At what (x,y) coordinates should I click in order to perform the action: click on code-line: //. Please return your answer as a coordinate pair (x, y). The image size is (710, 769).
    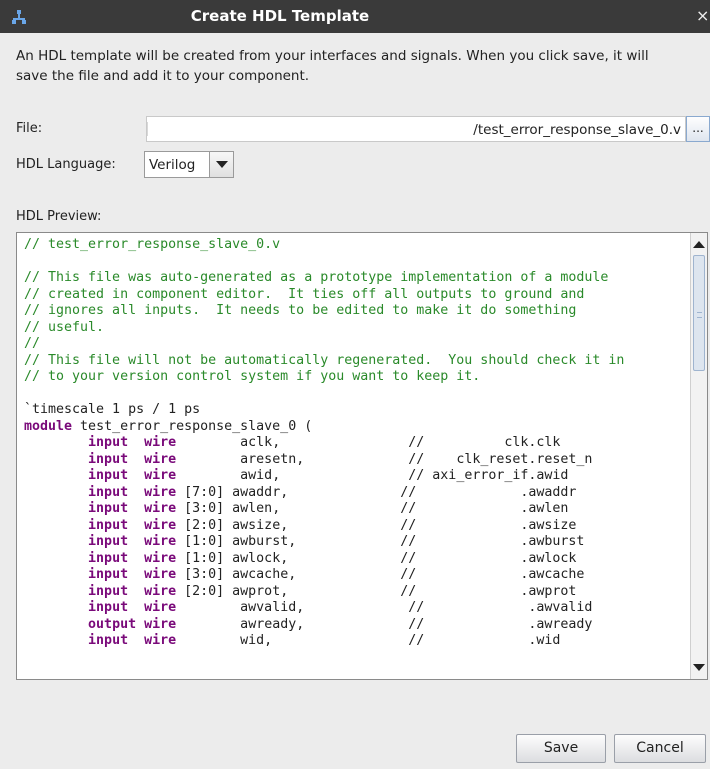
    Looking at the image, I should click on (356, 344).